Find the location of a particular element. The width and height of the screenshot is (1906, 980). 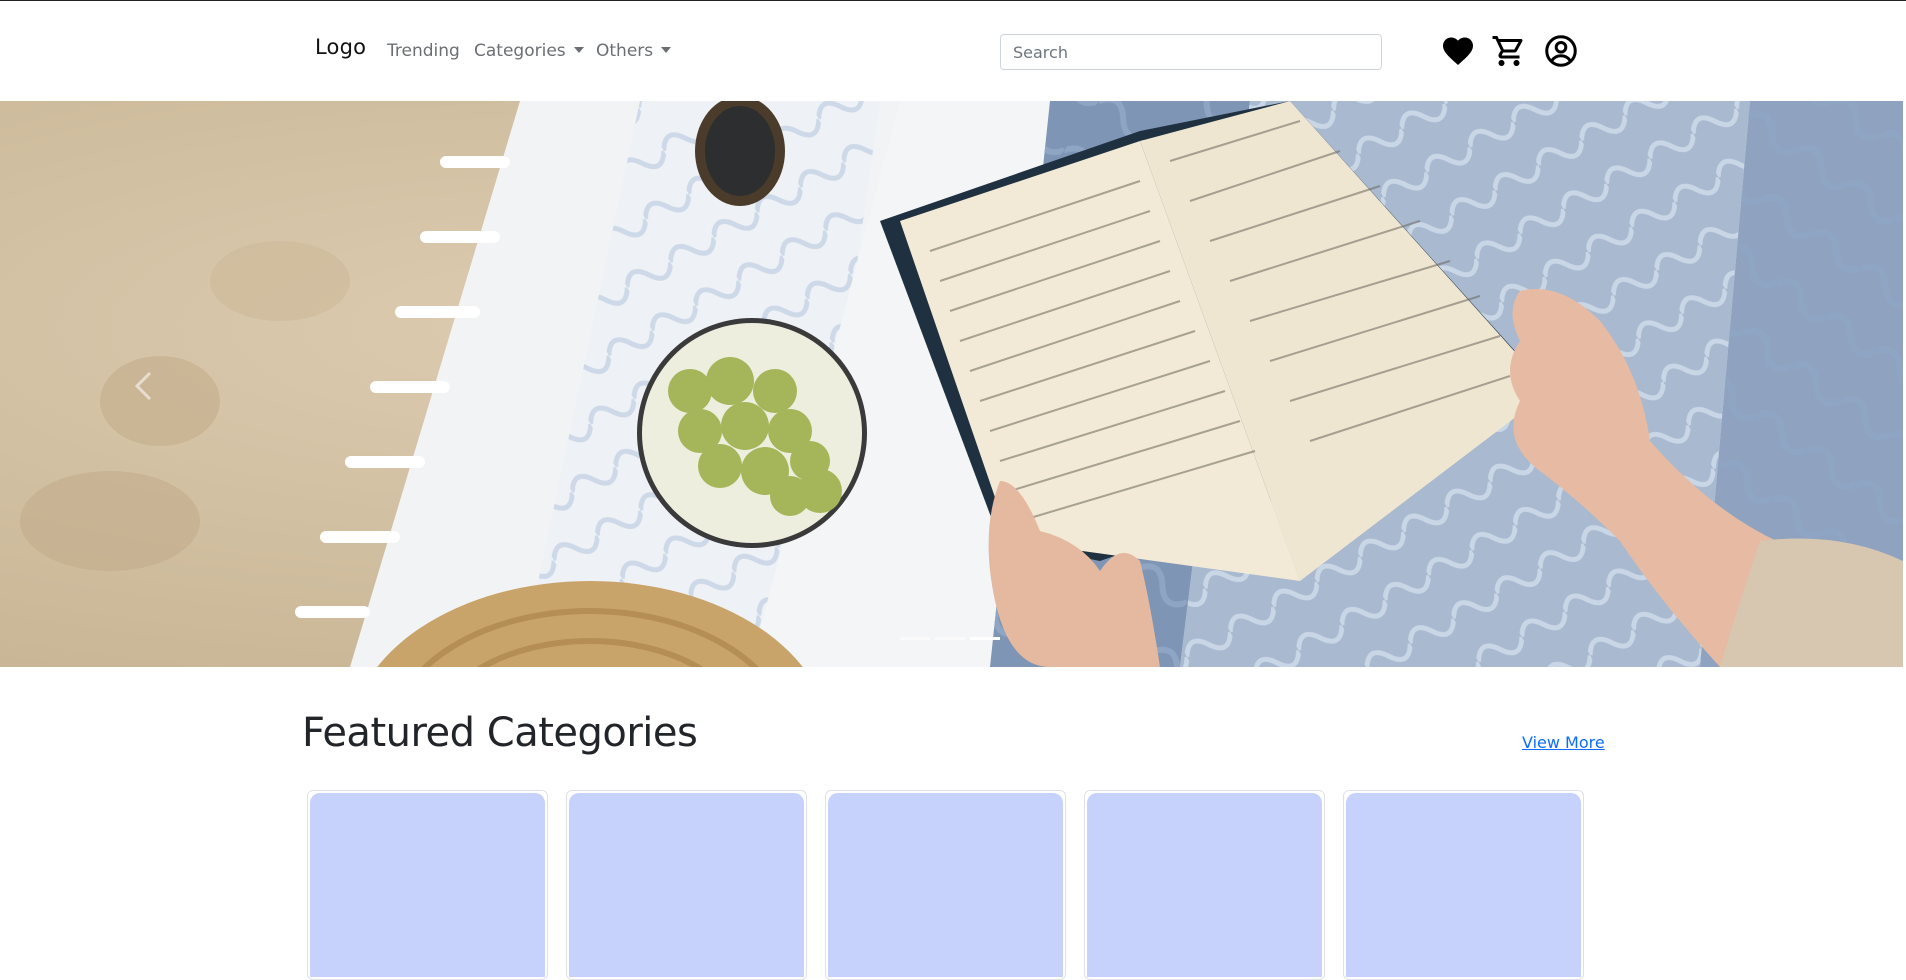

chevron-left-icon is located at coordinates (143, 386).